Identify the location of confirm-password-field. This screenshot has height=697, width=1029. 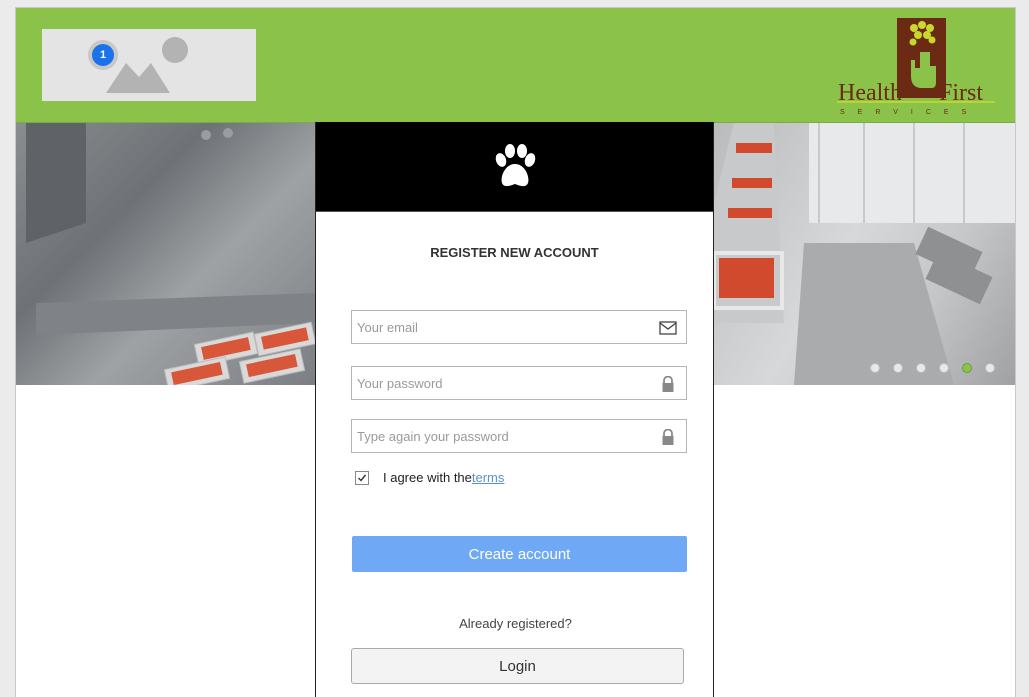
(519, 436).